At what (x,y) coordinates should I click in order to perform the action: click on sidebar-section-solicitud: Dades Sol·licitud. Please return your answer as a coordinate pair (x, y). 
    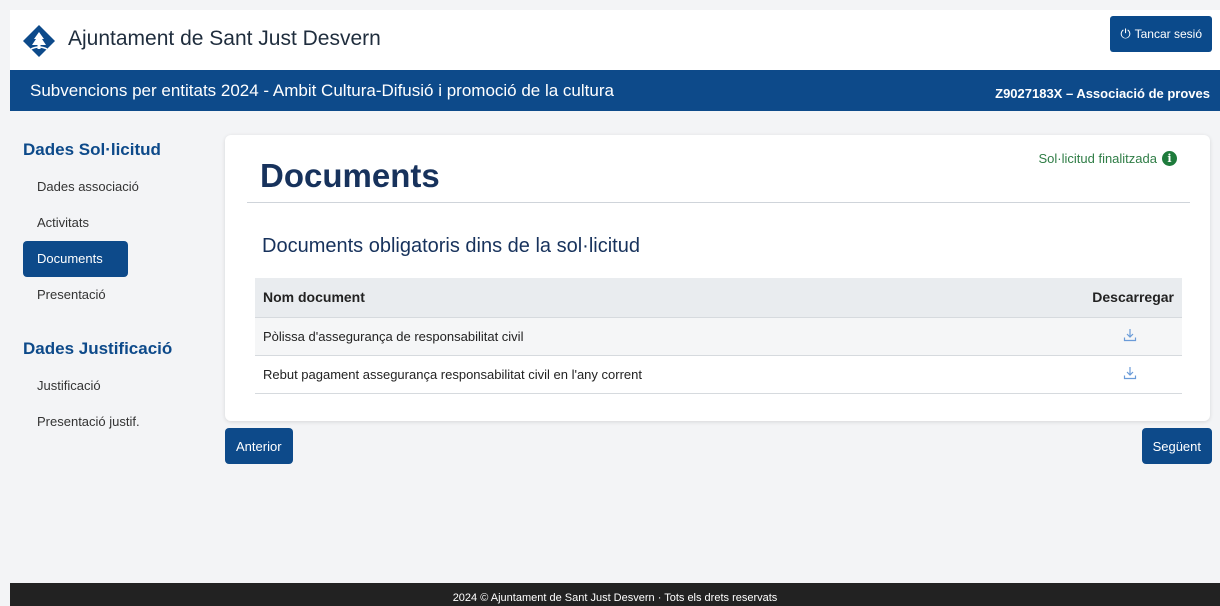
    Looking at the image, I should click on (92, 149).